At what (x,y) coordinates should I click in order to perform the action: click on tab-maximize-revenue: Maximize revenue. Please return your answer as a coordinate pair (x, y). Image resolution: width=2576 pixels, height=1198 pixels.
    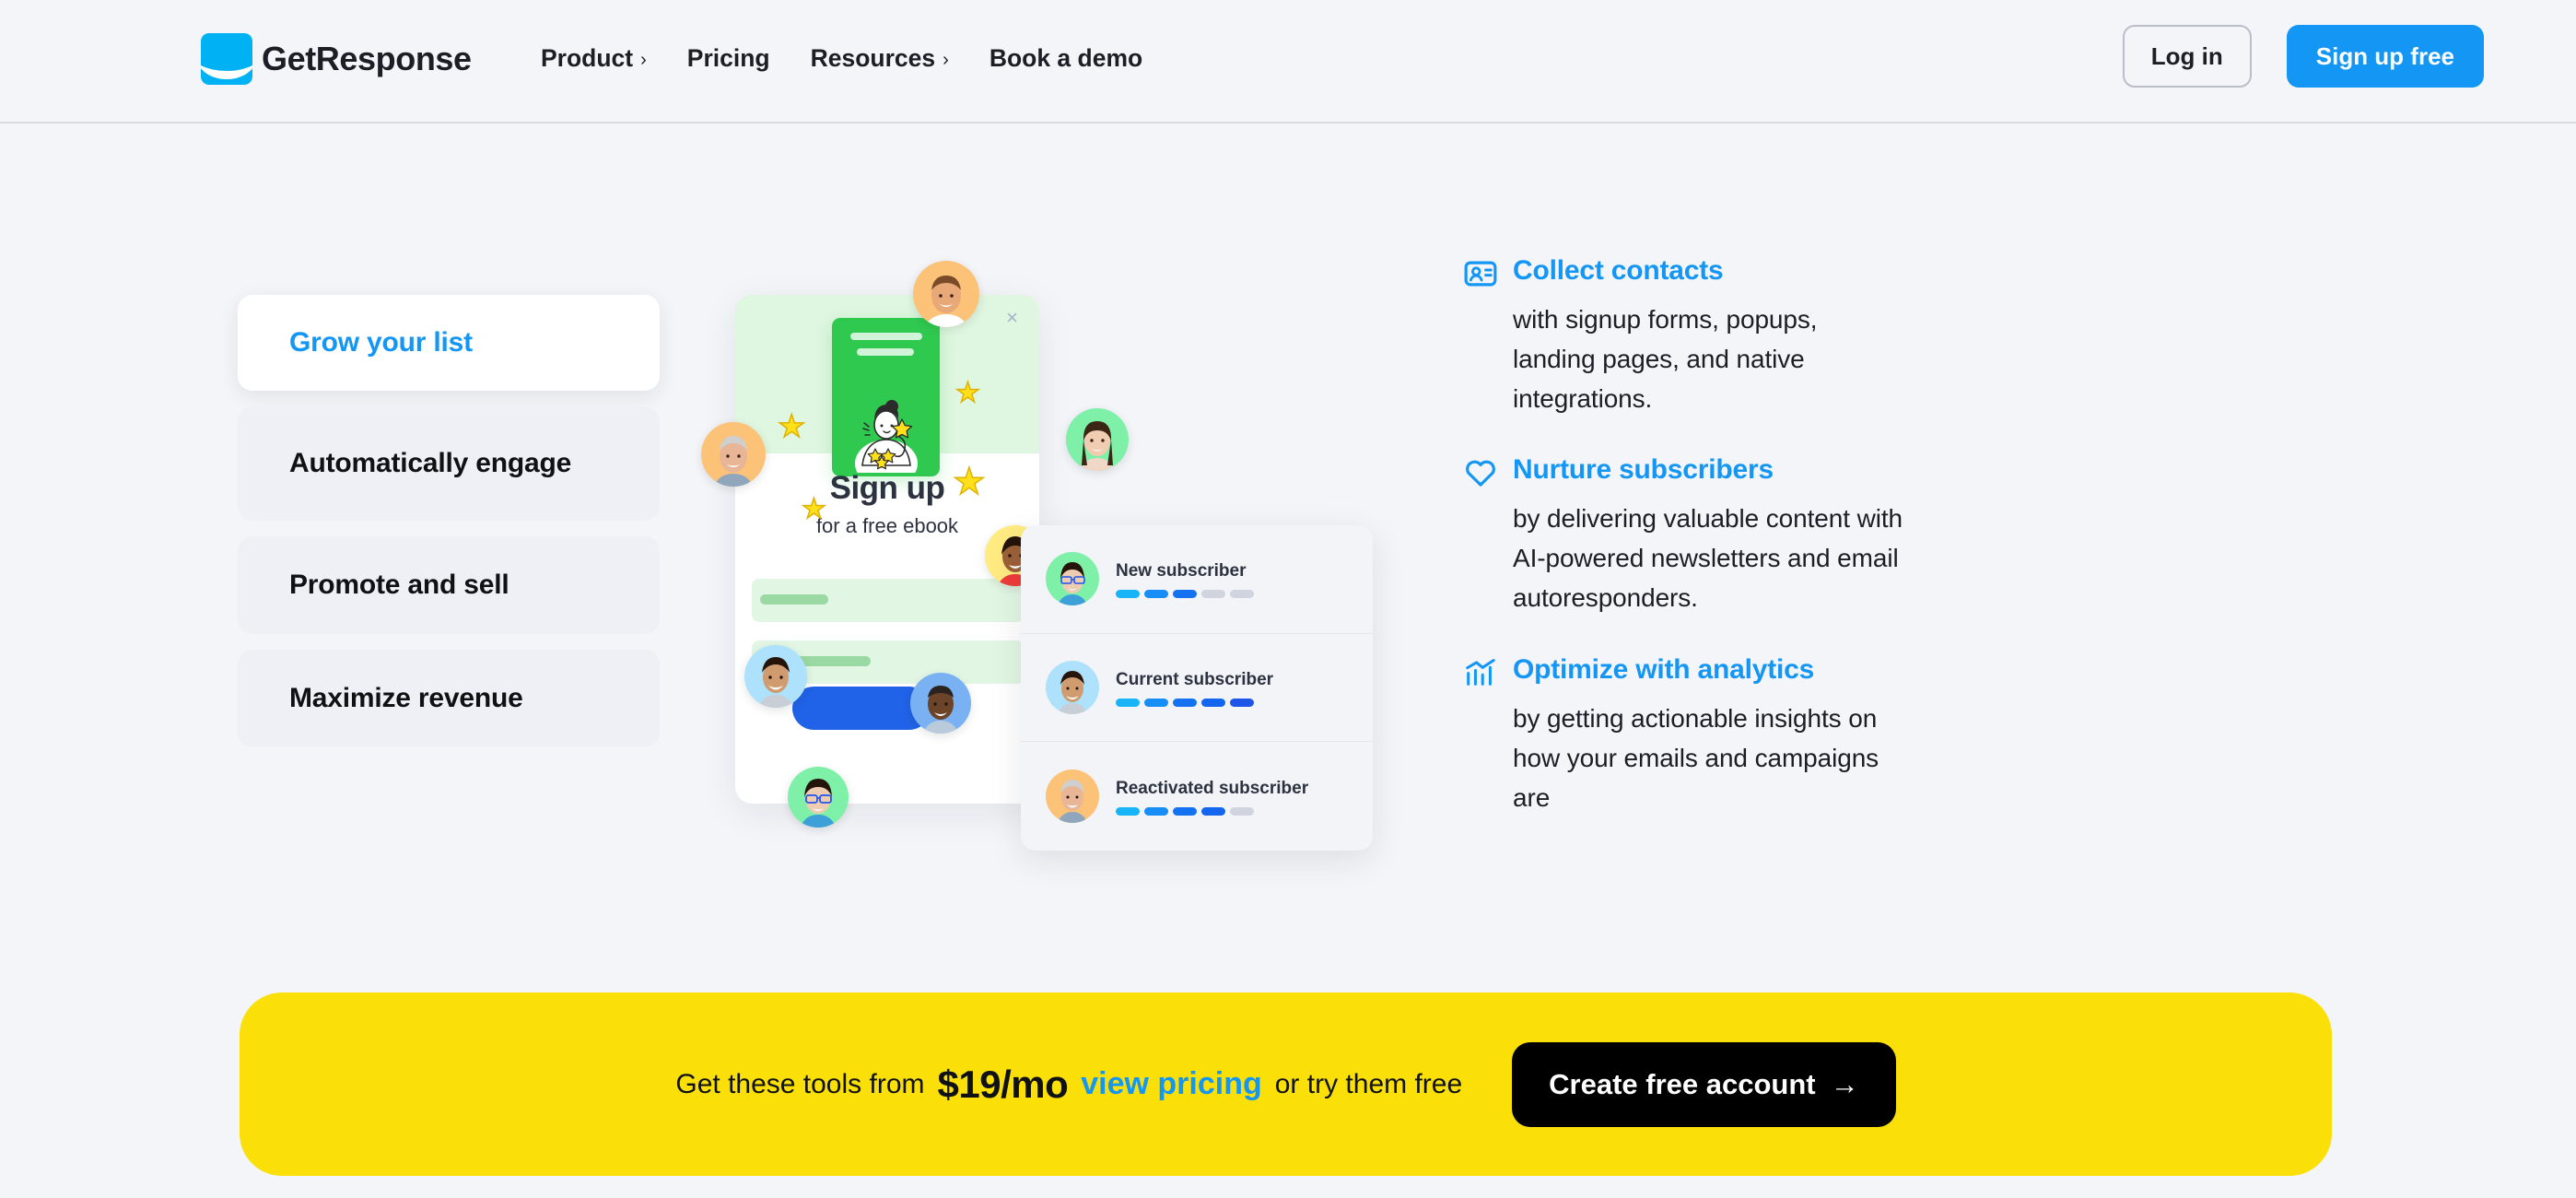
    Looking at the image, I should click on (449, 698).